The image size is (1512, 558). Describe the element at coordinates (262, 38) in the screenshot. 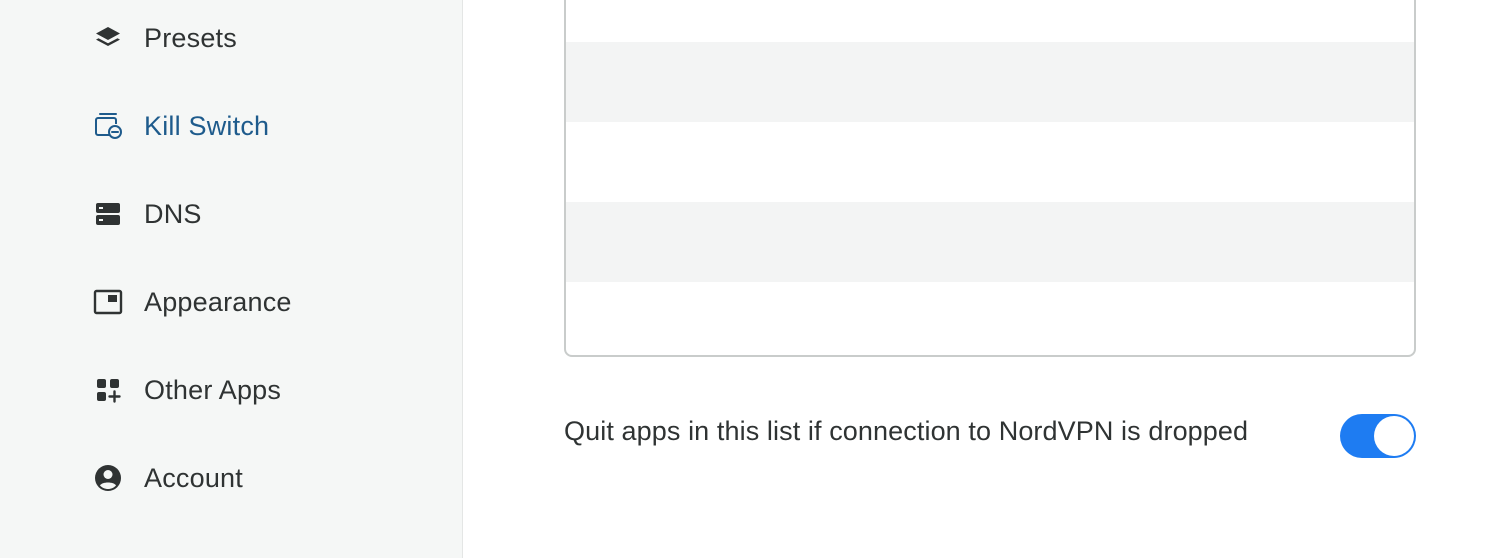

I see `sidebar-item-presets: Presets` at that location.